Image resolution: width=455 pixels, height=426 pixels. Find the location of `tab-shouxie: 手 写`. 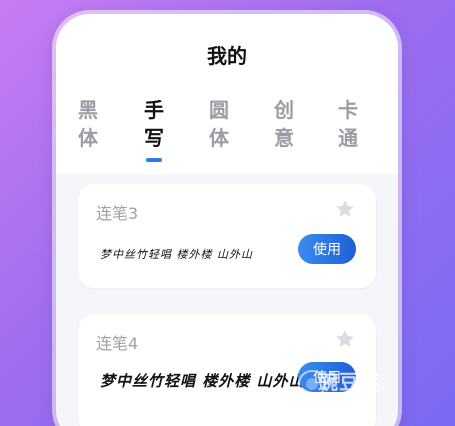

tab-shouxie: 手 写 is located at coordinates (154, 129).